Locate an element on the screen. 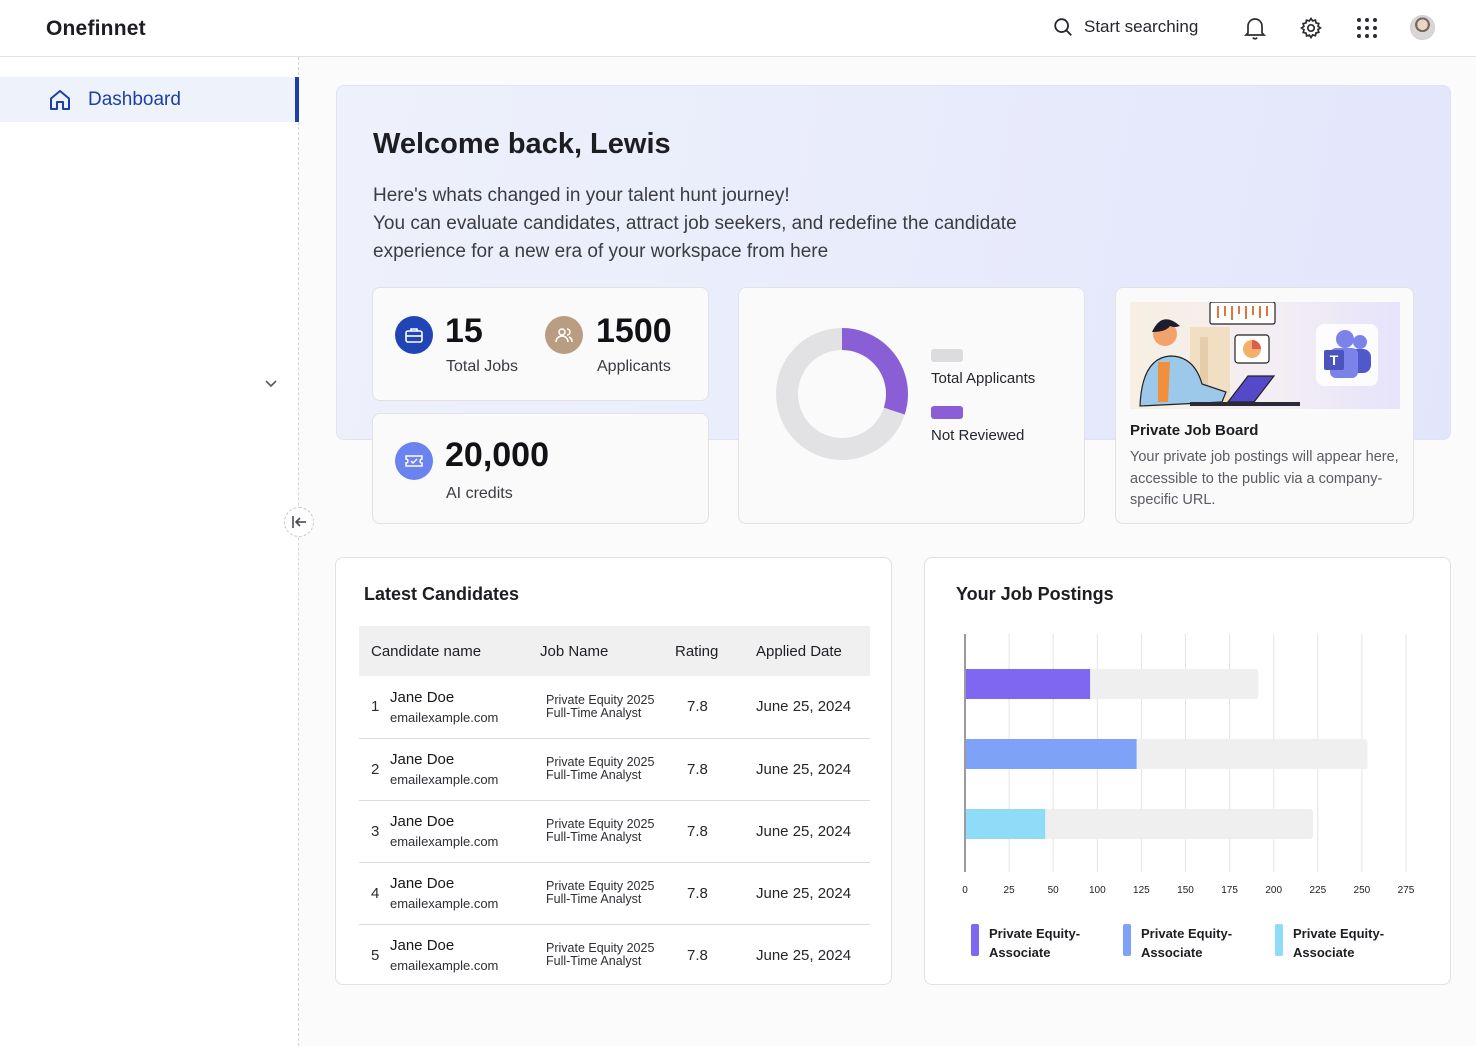  sidebar-item-dashboard: Dashboard is located at coordinates (149, 99).